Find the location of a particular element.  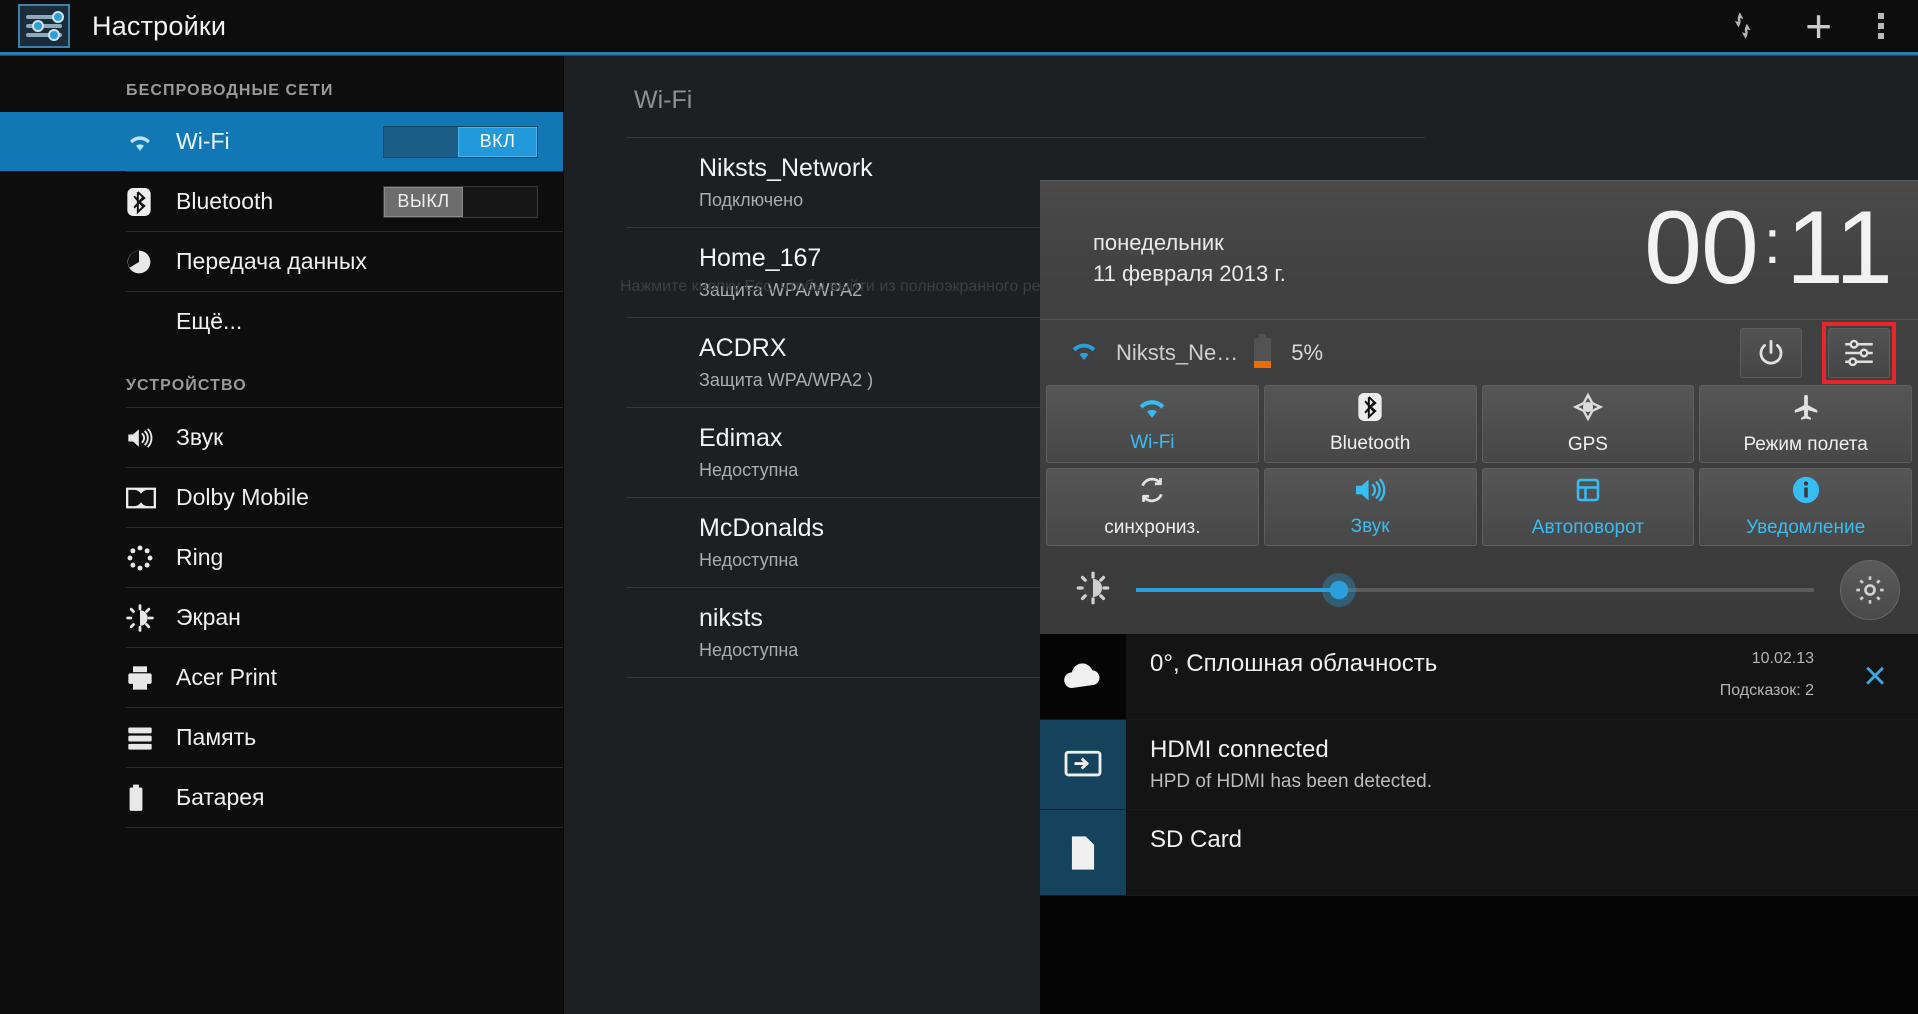

tile-gps: GPS is located at coordinates (1588, 424).